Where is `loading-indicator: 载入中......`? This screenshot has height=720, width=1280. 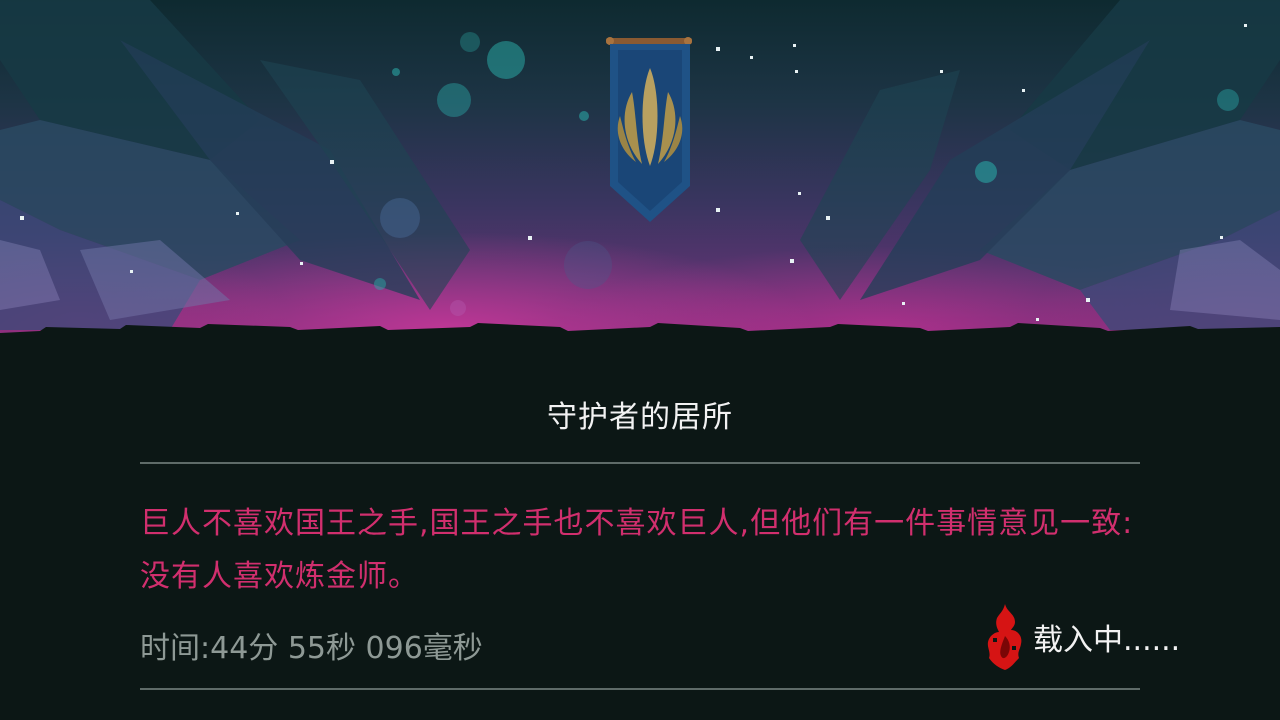
loading-indicator: 载入中...... is located at coordinates (1082, 637).